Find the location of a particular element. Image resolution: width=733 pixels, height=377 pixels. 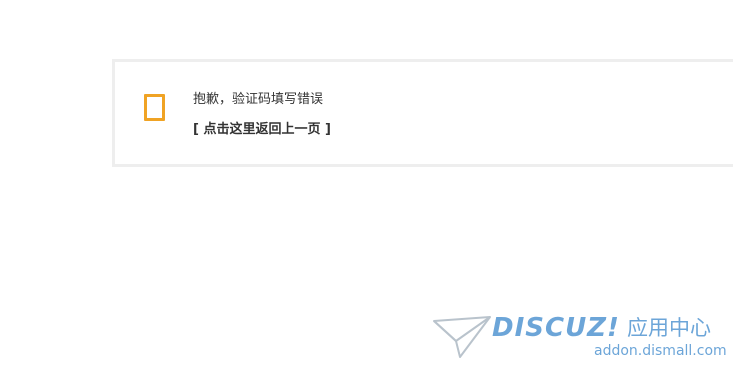

discuz-watermark: DISCUZ! 应用中心 addon.dismall.com is located at coordinates (579, 339).